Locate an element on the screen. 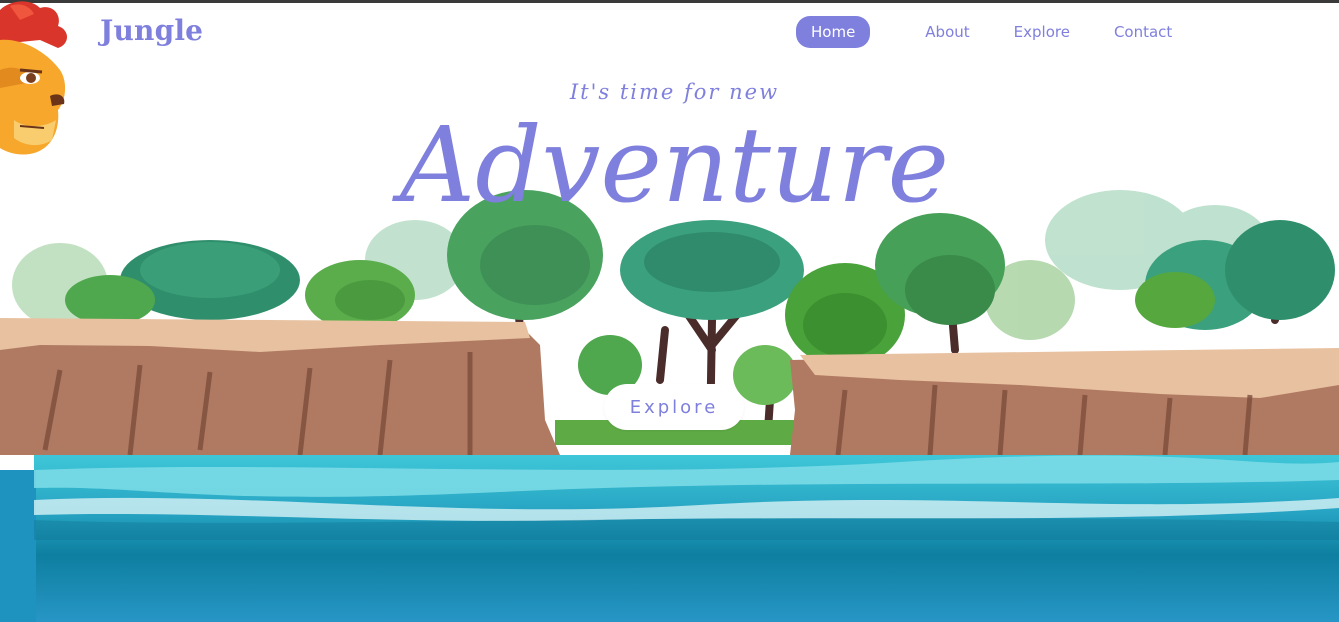 The height and width of the screenshot is (622, 1339). hero-headline: Adventure is located at coordinates (674, 165).